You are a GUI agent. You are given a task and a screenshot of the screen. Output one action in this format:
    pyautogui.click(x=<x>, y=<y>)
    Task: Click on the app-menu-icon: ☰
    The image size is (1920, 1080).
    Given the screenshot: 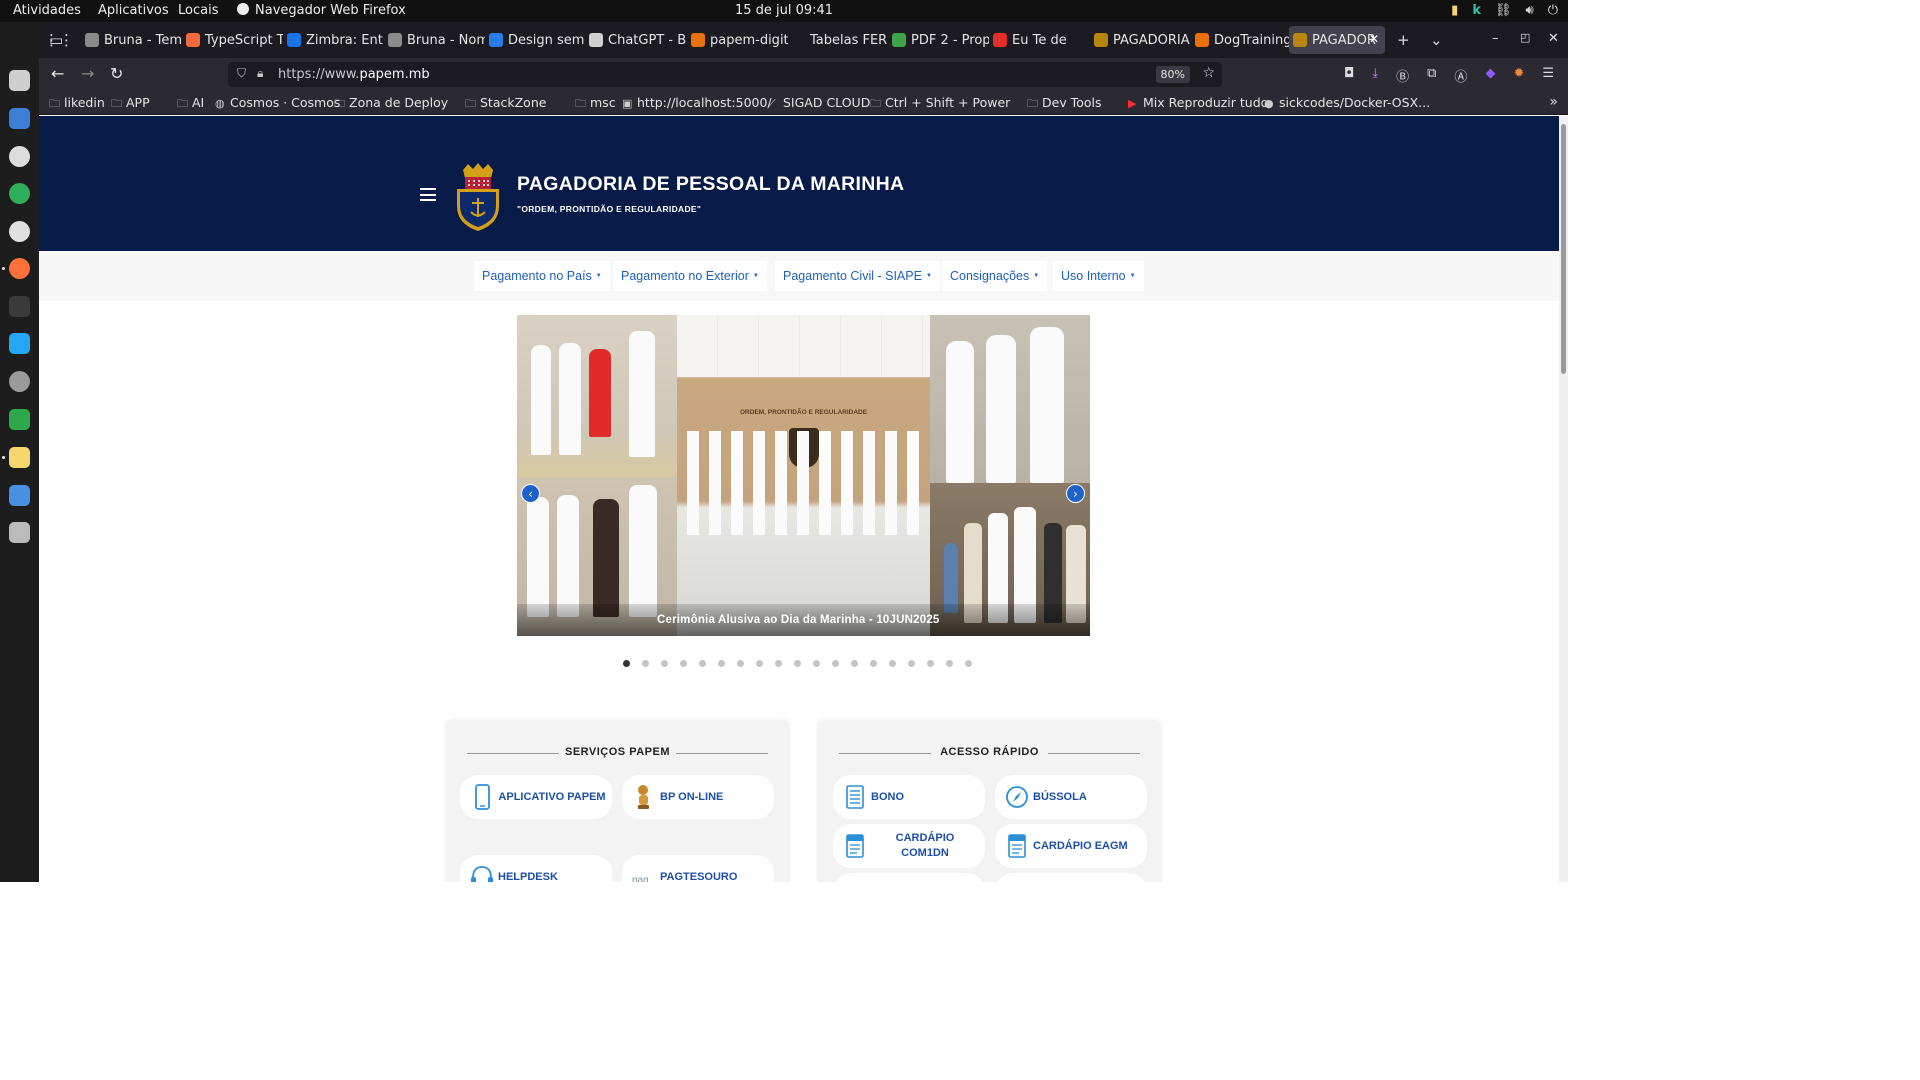 What is the action you would take?
    pyautogui.click(x=1548, y=75)
    